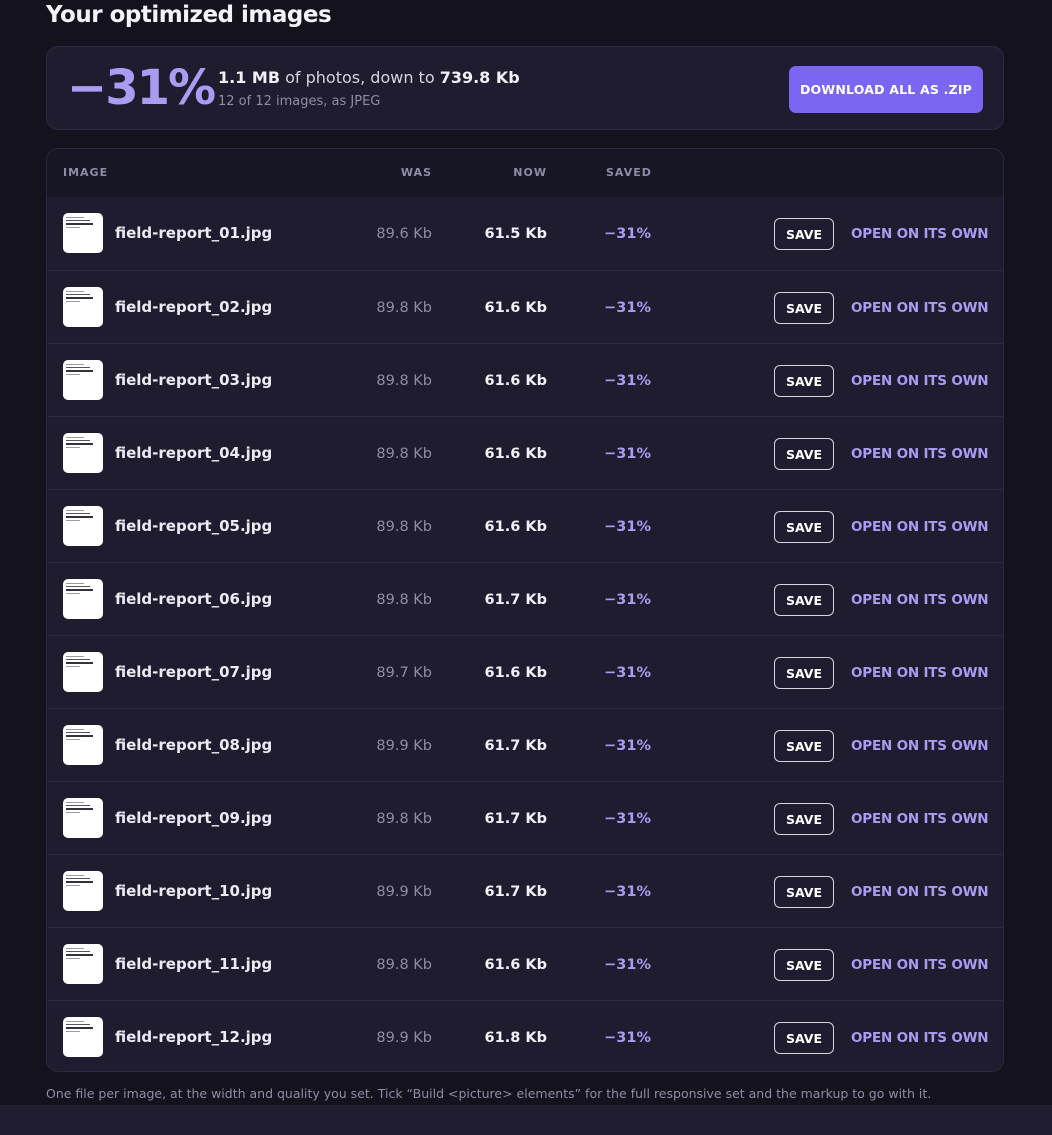 The height and width of the screenshot is (1135, 1052). What do you see at coordinates (886, 89) in the screenshot?
I see `download-all-zip-button: DOWNLOAD ALL AS .ZIP` at bounding box center [886, 89].